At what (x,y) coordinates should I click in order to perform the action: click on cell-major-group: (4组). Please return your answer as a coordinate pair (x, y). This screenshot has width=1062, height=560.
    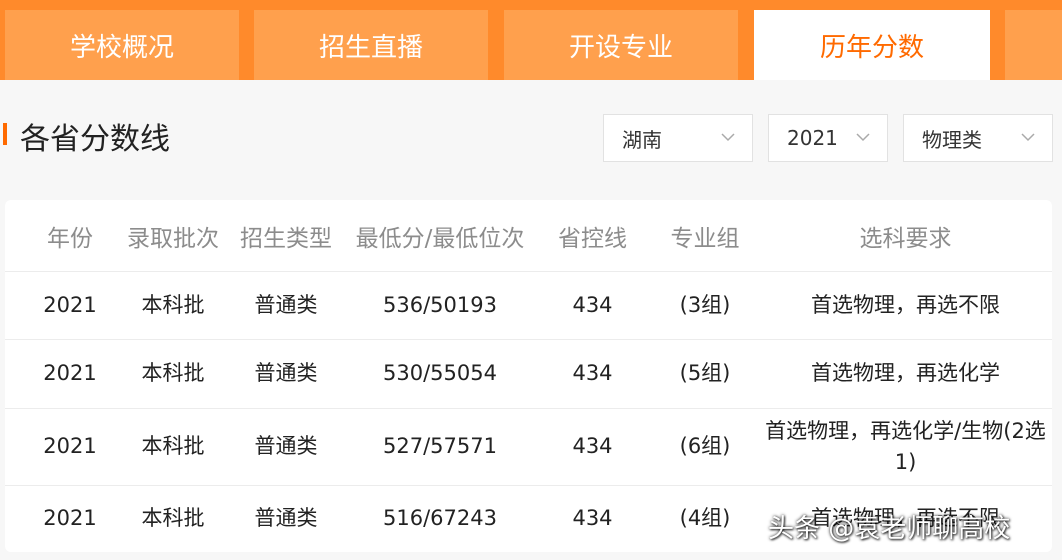
    Looking at the image, I should click on (705, 518).